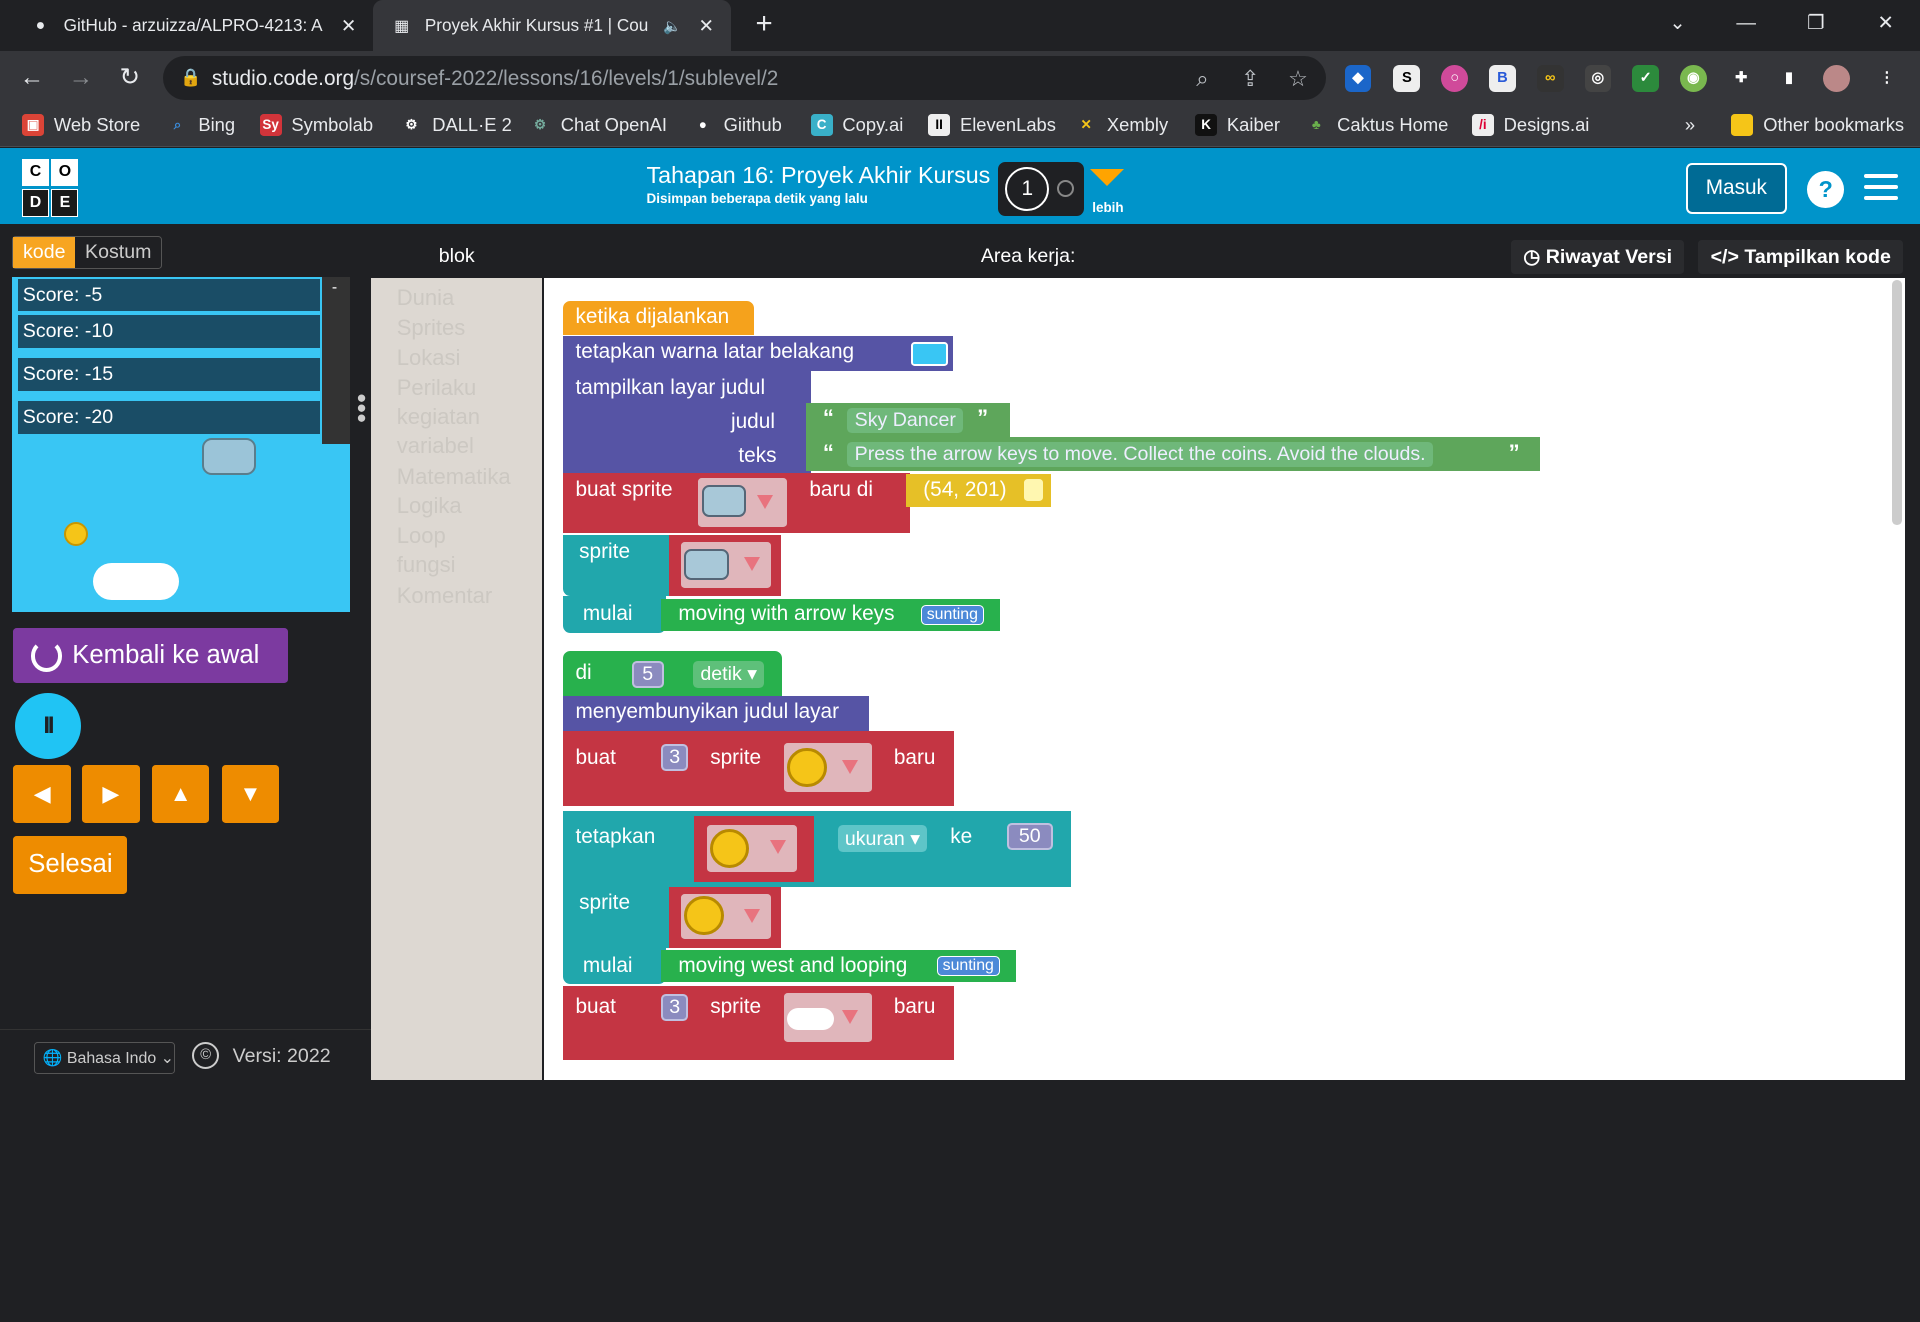 This screenshot has height=1322, width=1920. Describe the element at coordinates (130, 78) in the screenshot. I see `reload-icon: ↻` at that location.